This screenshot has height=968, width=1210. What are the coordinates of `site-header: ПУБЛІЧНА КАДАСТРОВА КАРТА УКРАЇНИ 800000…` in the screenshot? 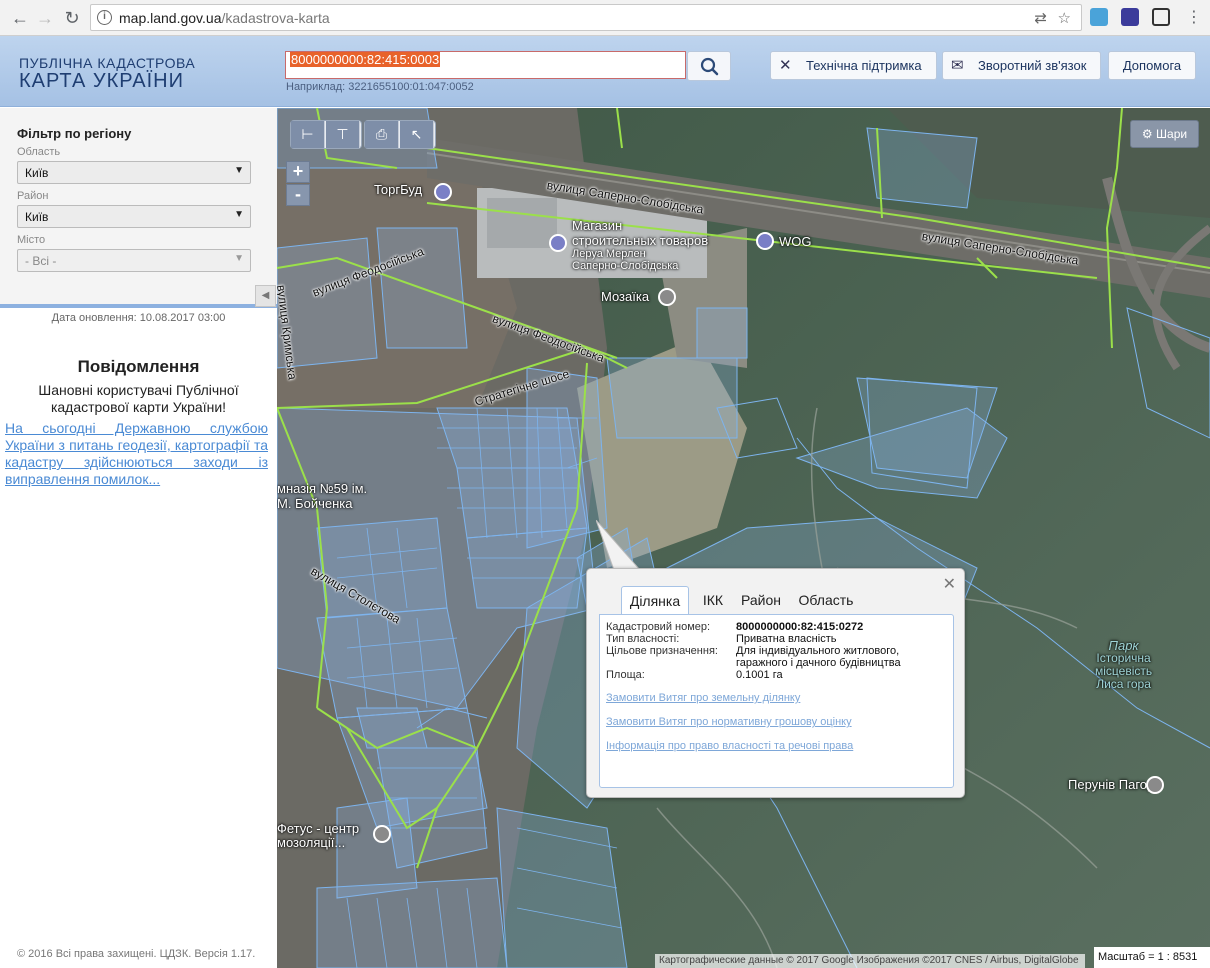 It's located at (605, 71).